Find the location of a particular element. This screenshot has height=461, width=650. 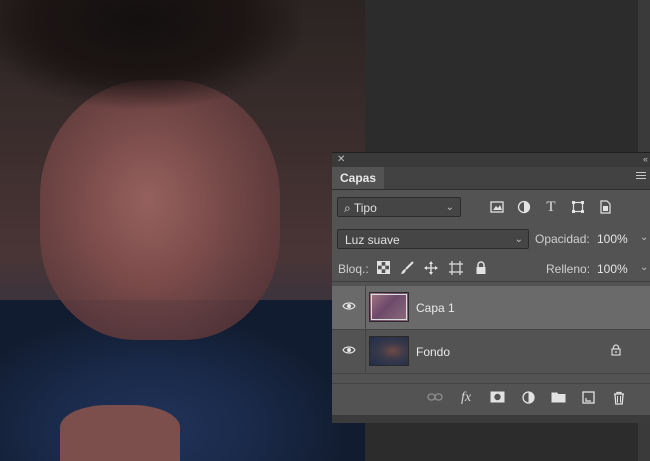

photo-hand-region is located at coordinates (120, 433).